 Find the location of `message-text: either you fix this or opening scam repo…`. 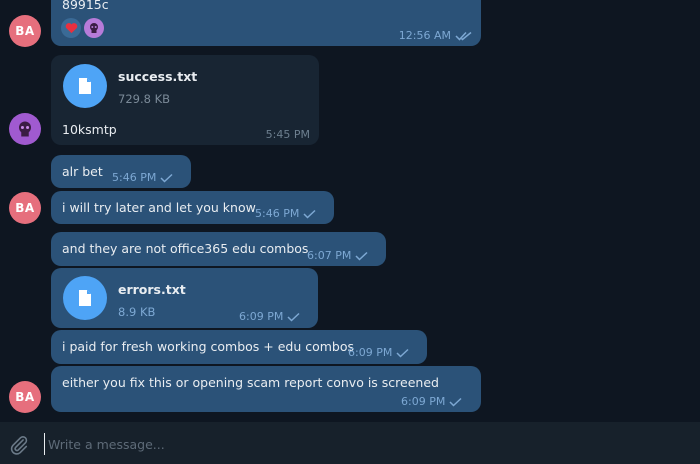

message-text: either you fix this or opening scam repo… is located at coordinates (250, 382).